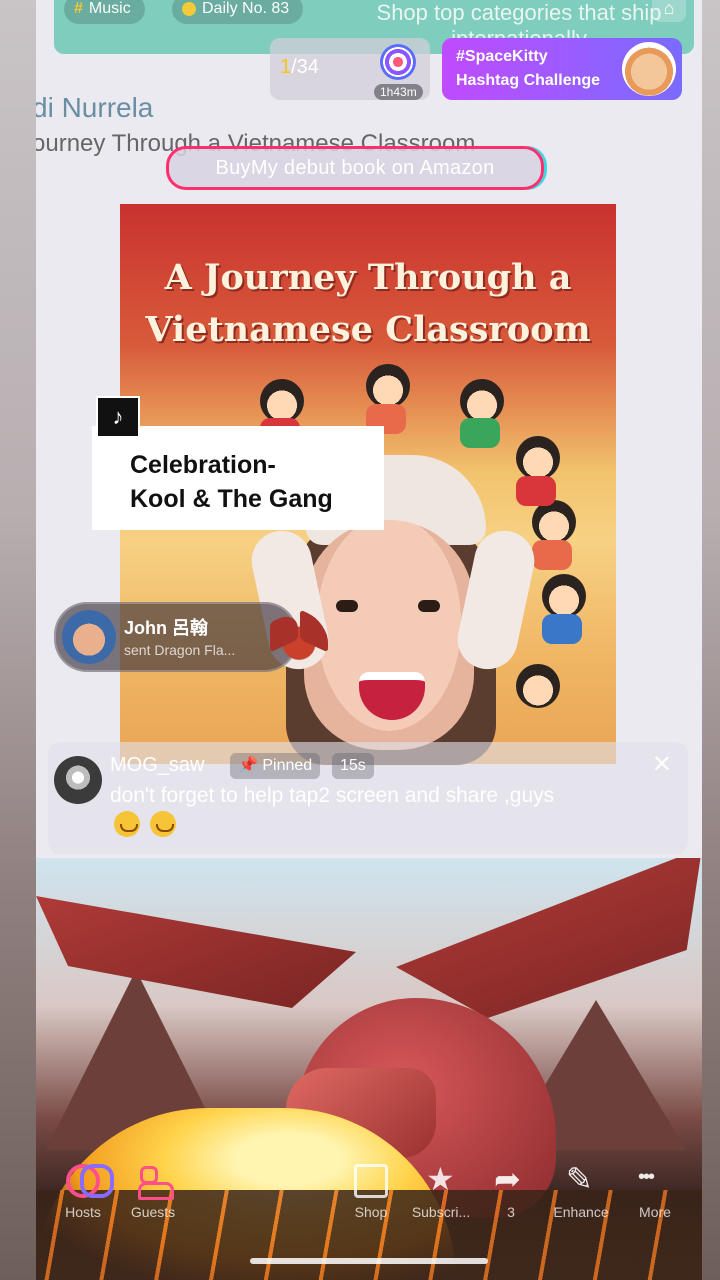  I want to click on rank-timer: 1h43m, so click(398, 92).